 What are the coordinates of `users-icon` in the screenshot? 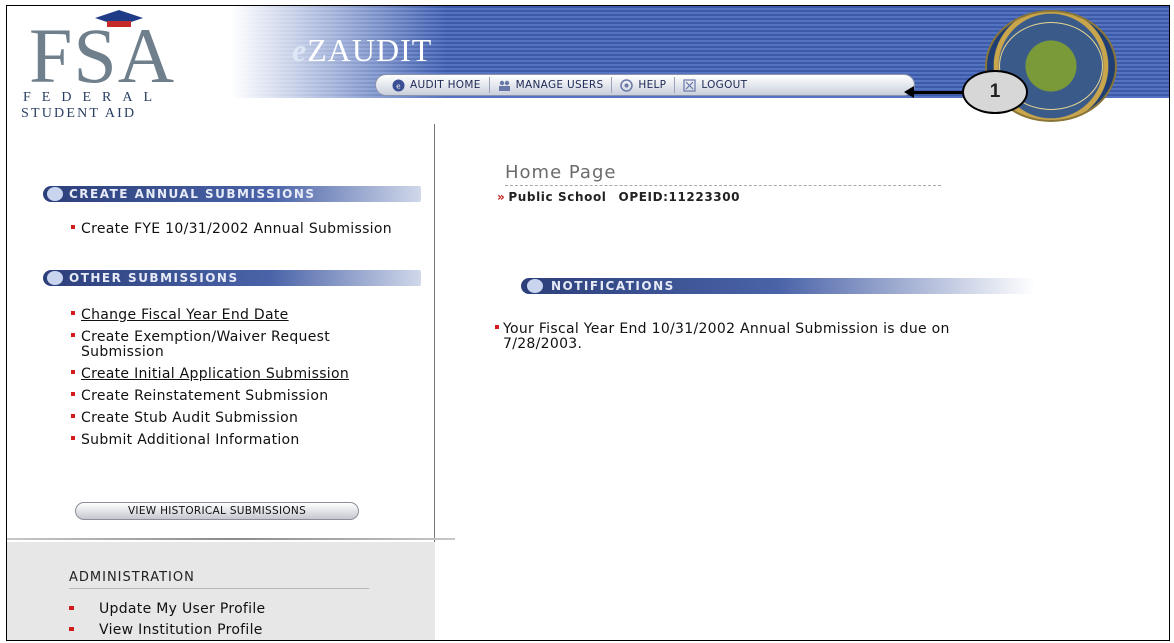 It's located at (504, 85).